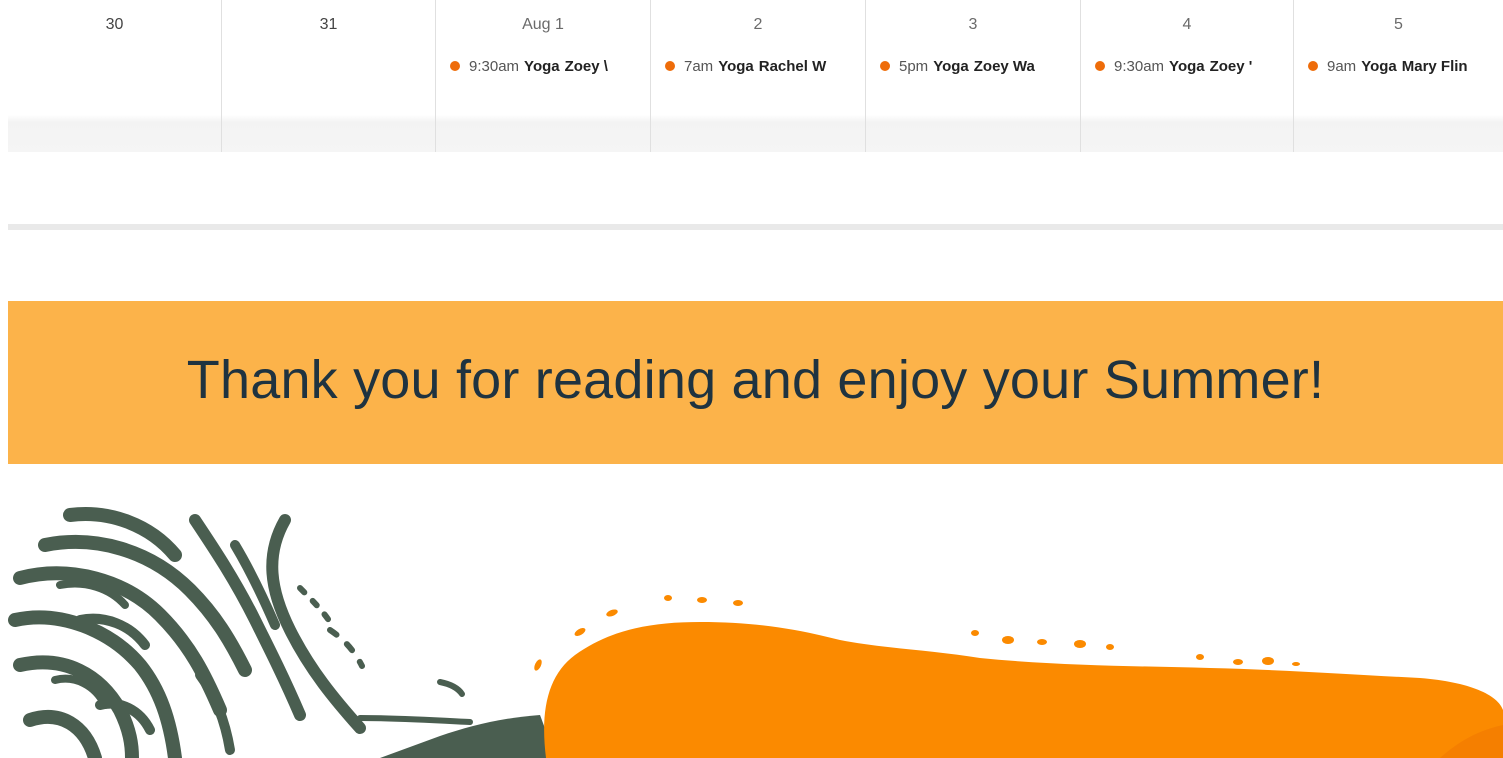 The height and width of the screenshot is (758, 1503). I want to click on calendar-day-cell: 30, so click(115, 76).